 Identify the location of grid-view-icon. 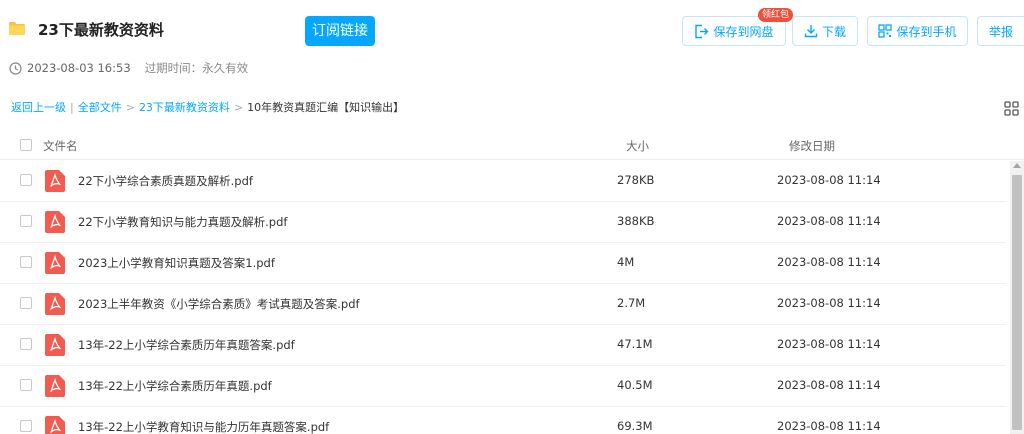
(1011, 108).